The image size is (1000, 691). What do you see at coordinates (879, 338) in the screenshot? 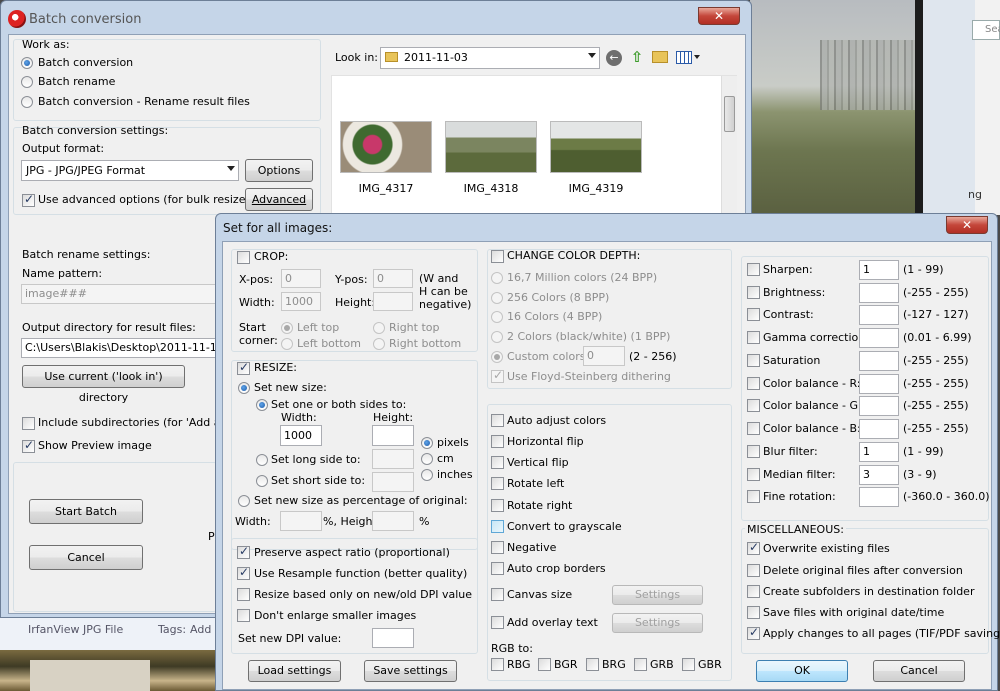
I see `gamma-input` at bounding box center [879, 338].